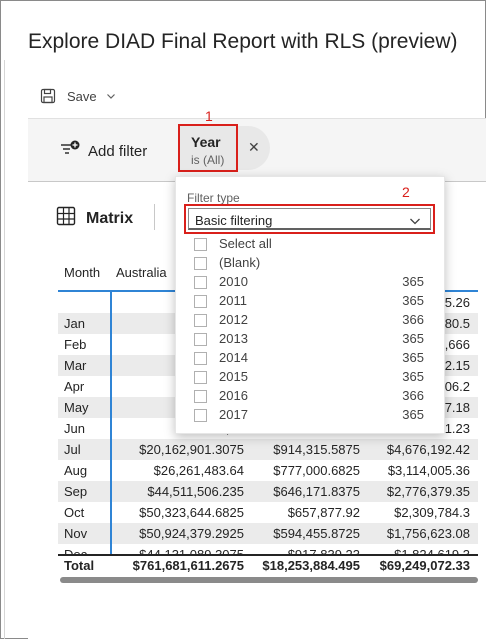  Describe the element at coordinates (240, 262) in the screenshot. I see `filter-option-label: (Blank)` at that location.